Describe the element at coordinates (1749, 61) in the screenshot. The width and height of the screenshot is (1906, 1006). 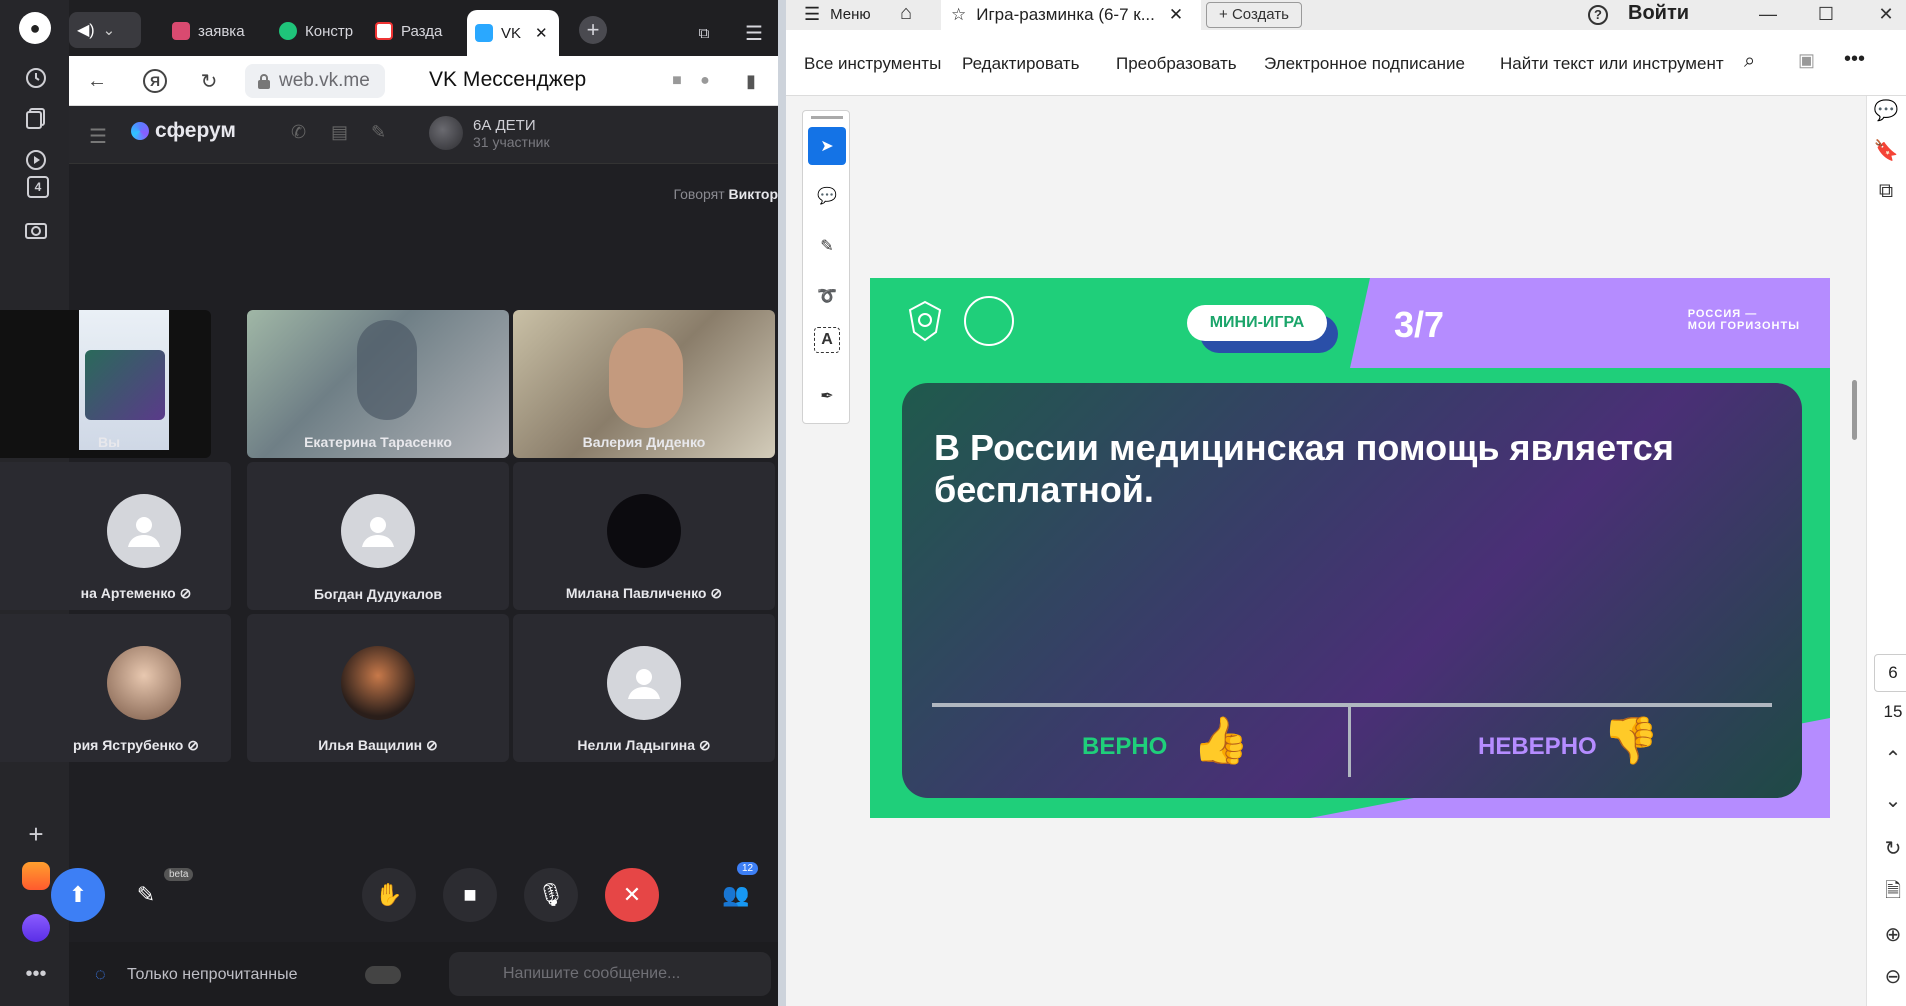
I see `search-icon: ⌕` at that location.